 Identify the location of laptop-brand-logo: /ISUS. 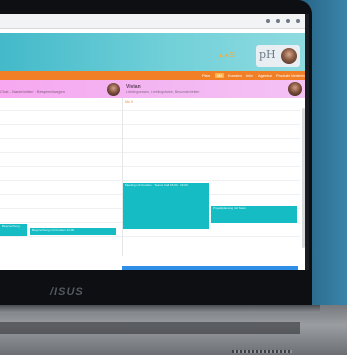
(67, 292).